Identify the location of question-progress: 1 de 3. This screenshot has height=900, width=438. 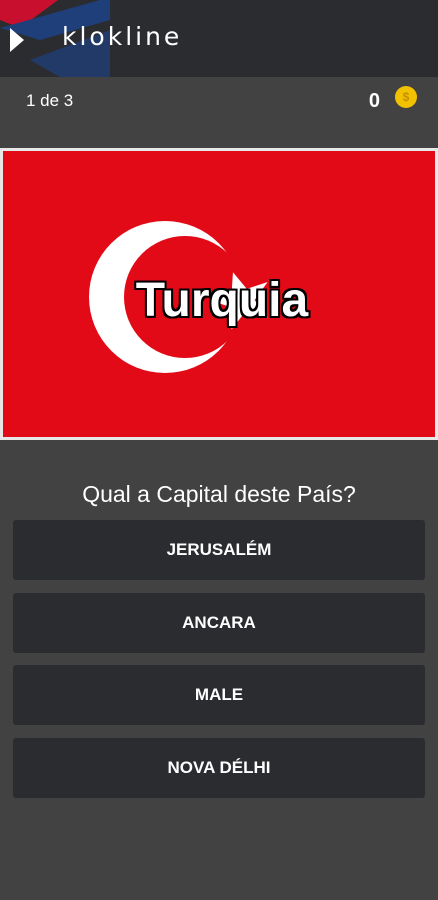
(50, 100).